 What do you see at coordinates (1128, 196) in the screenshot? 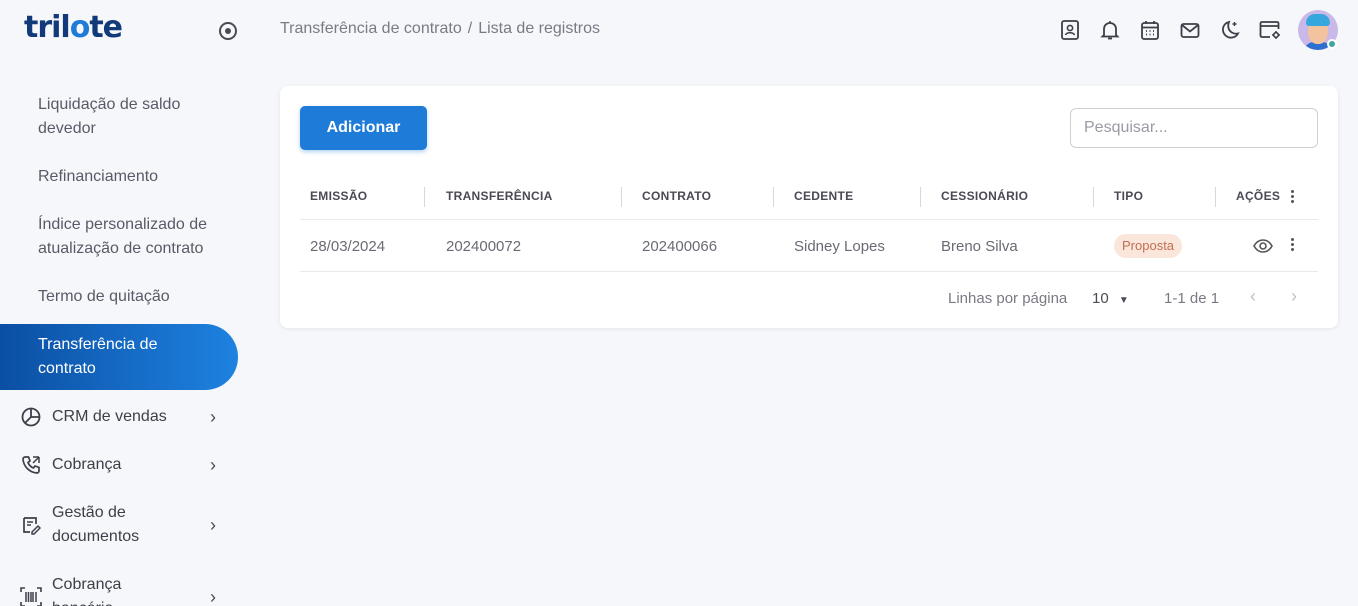
I see `column-header-tipo: TIPO` at bounding box center [1128, 196].